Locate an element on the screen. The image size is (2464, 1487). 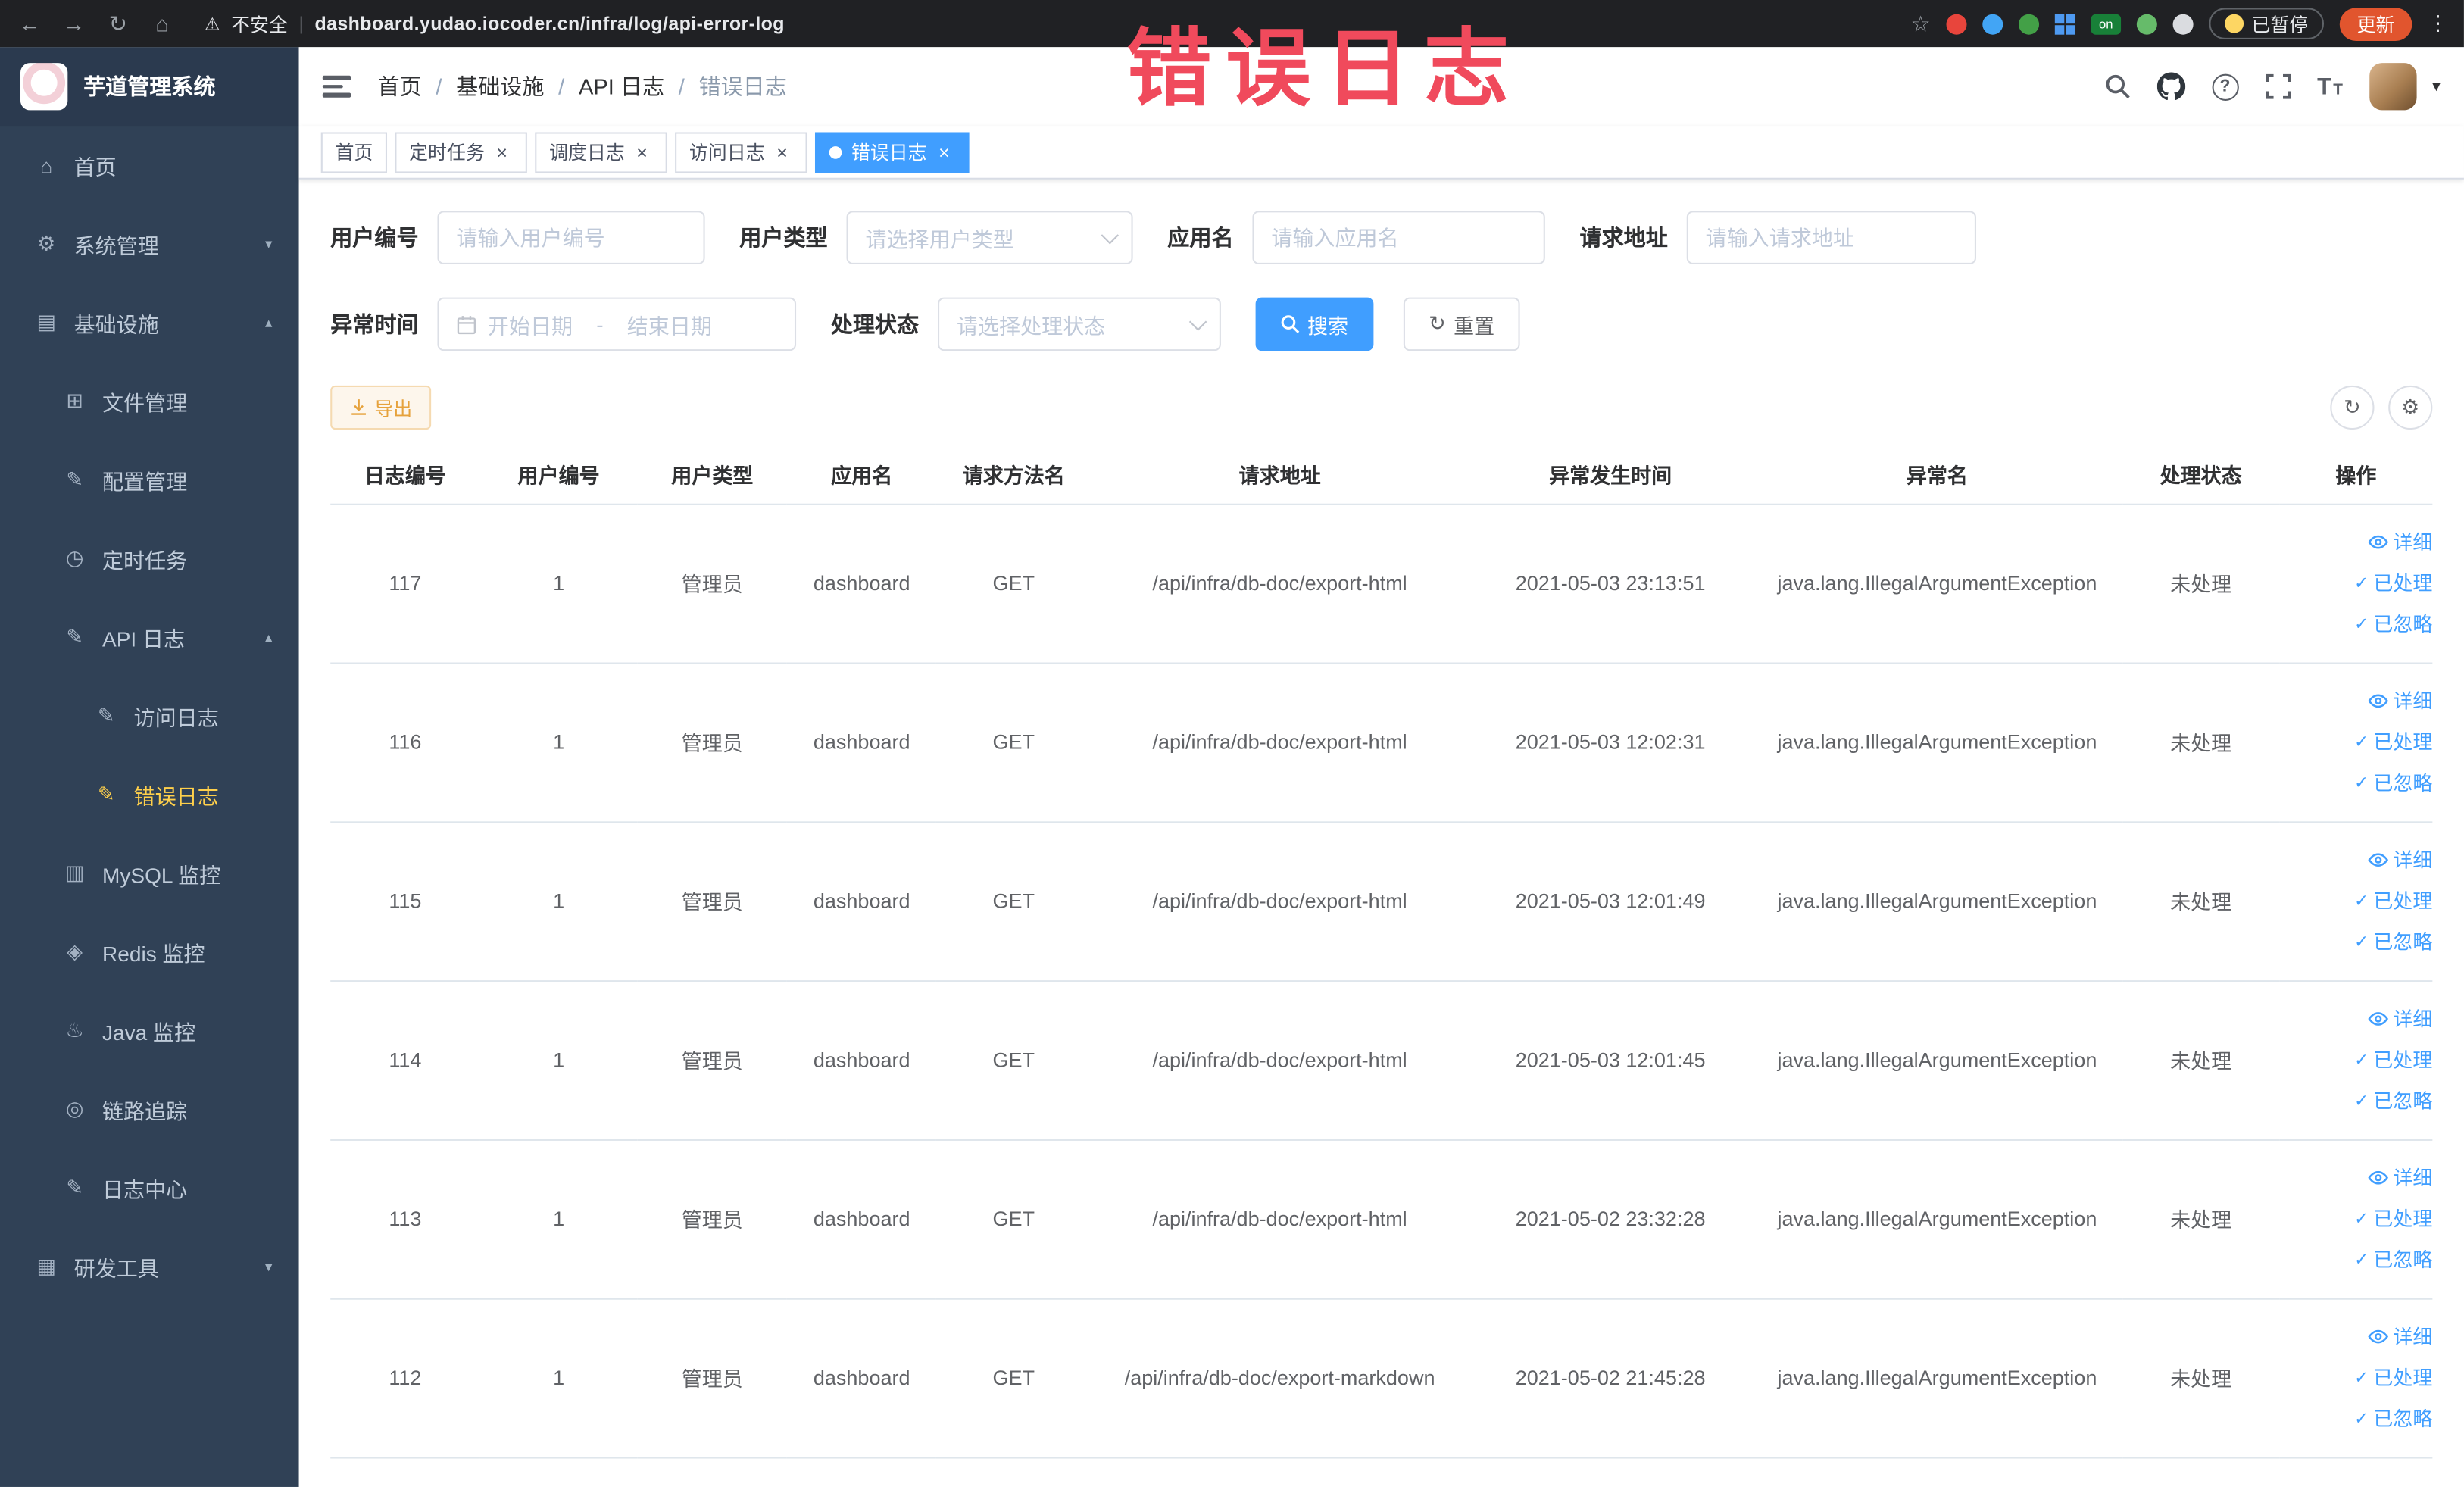
refresh-button: ↻ is located at coordinates (2352, 407).